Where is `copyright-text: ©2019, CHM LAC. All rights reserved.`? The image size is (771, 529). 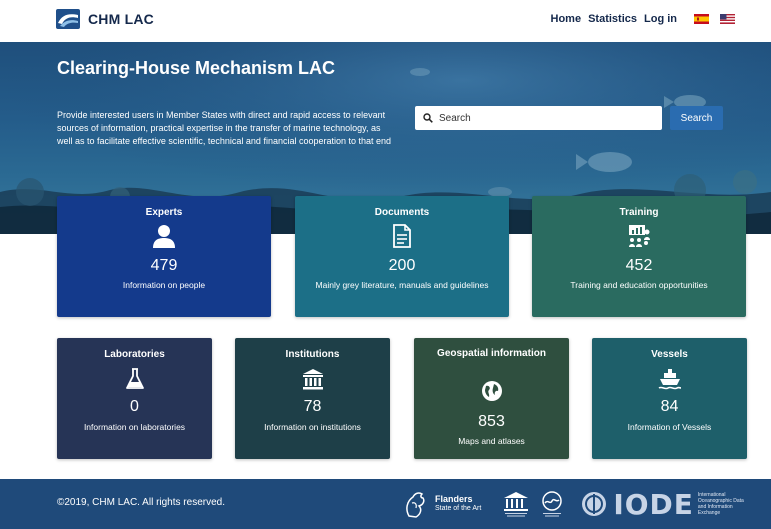 copyright-text: ©2019, CHM LAC. All rights reserved. is located at coordinates (141, 502).